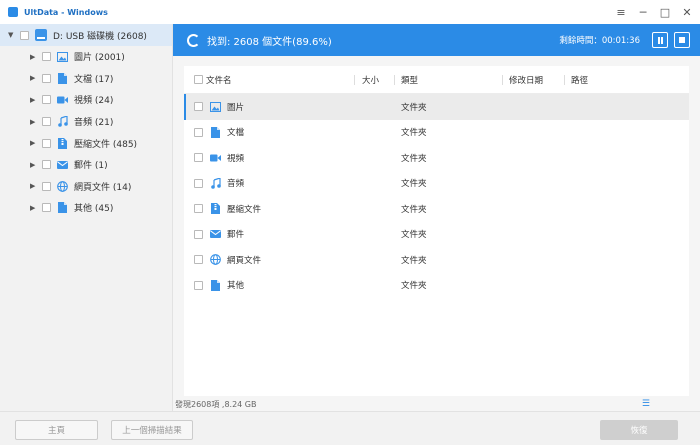 The height and width of the screenshot is (445, 700). What do you see at coordinates (94, 209) in the screenshot?
I see `sidebar-item-label: 其他 (45)` at bounding box center [94, 209].